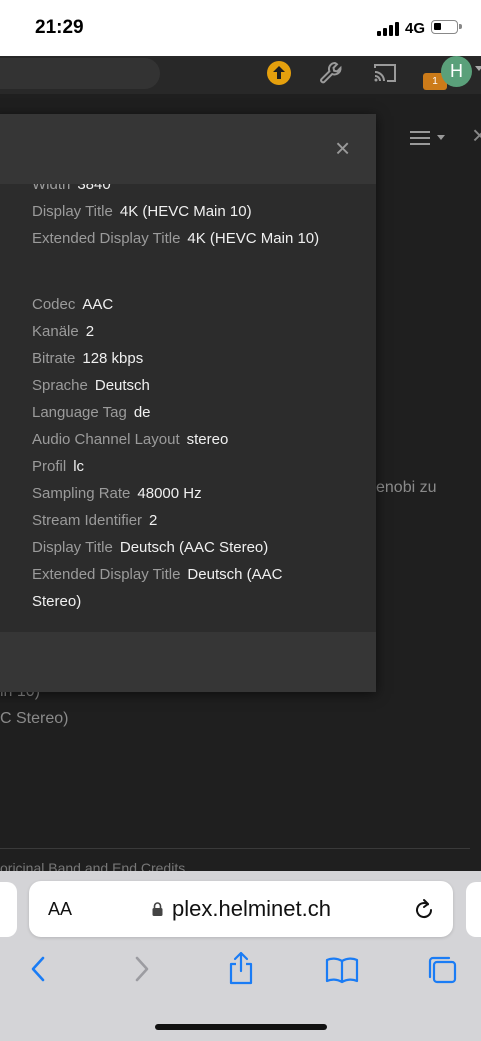 Image resolution: width=481 pixels, height=1041 pixels. Describe the element at coordinates (91, 385) in the screenshot. I see `info-row: Sprache Deutsch` at that location.